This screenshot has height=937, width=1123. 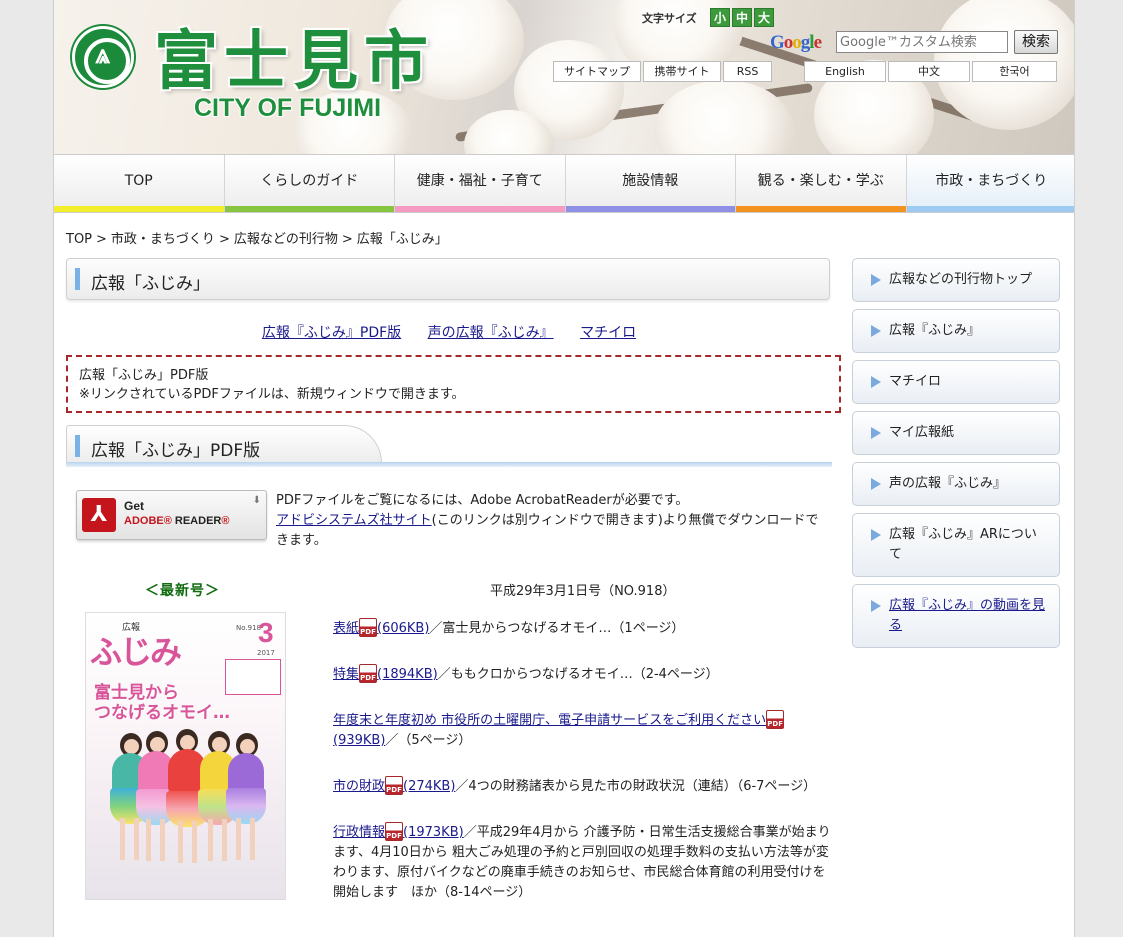 I want to click on sidebar-item-label: マチイロ, so click(x=915, y=381).